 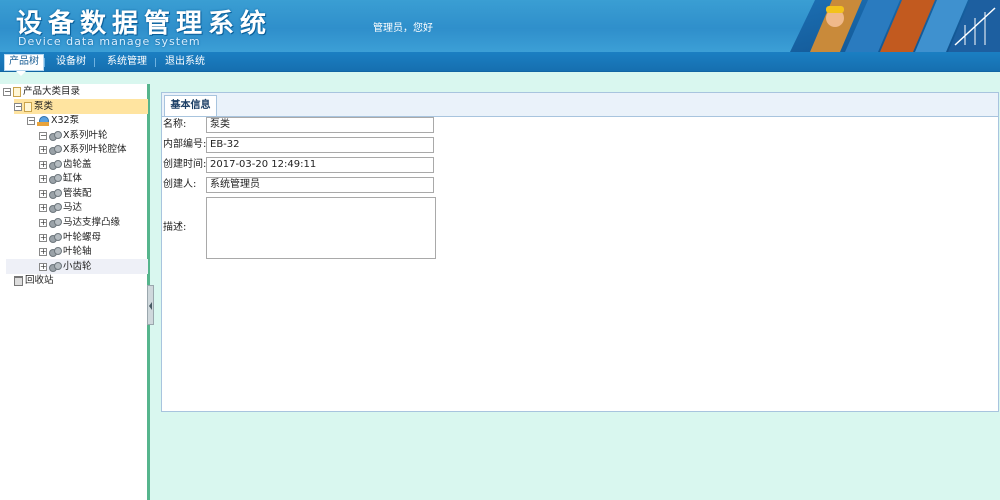 I want to click on tree-node-part: + X系列叶轮腔体, so click(x=83, y=149).